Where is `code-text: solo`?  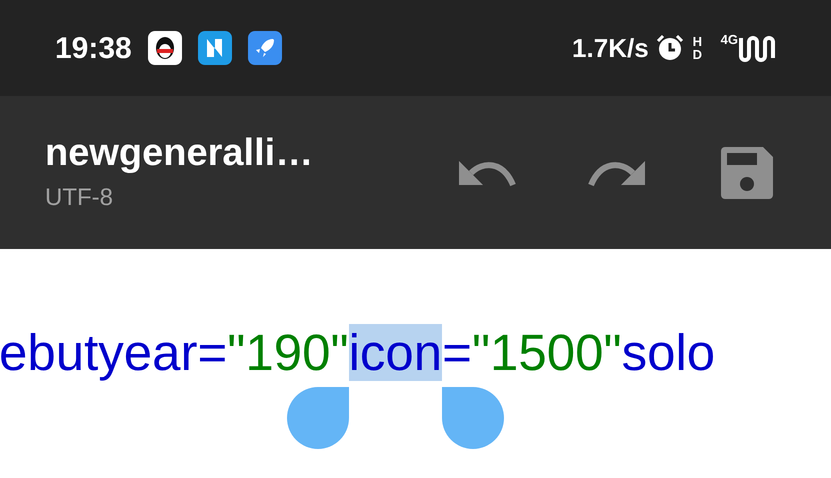 code-text: solo is located at coordinates (669, 352).